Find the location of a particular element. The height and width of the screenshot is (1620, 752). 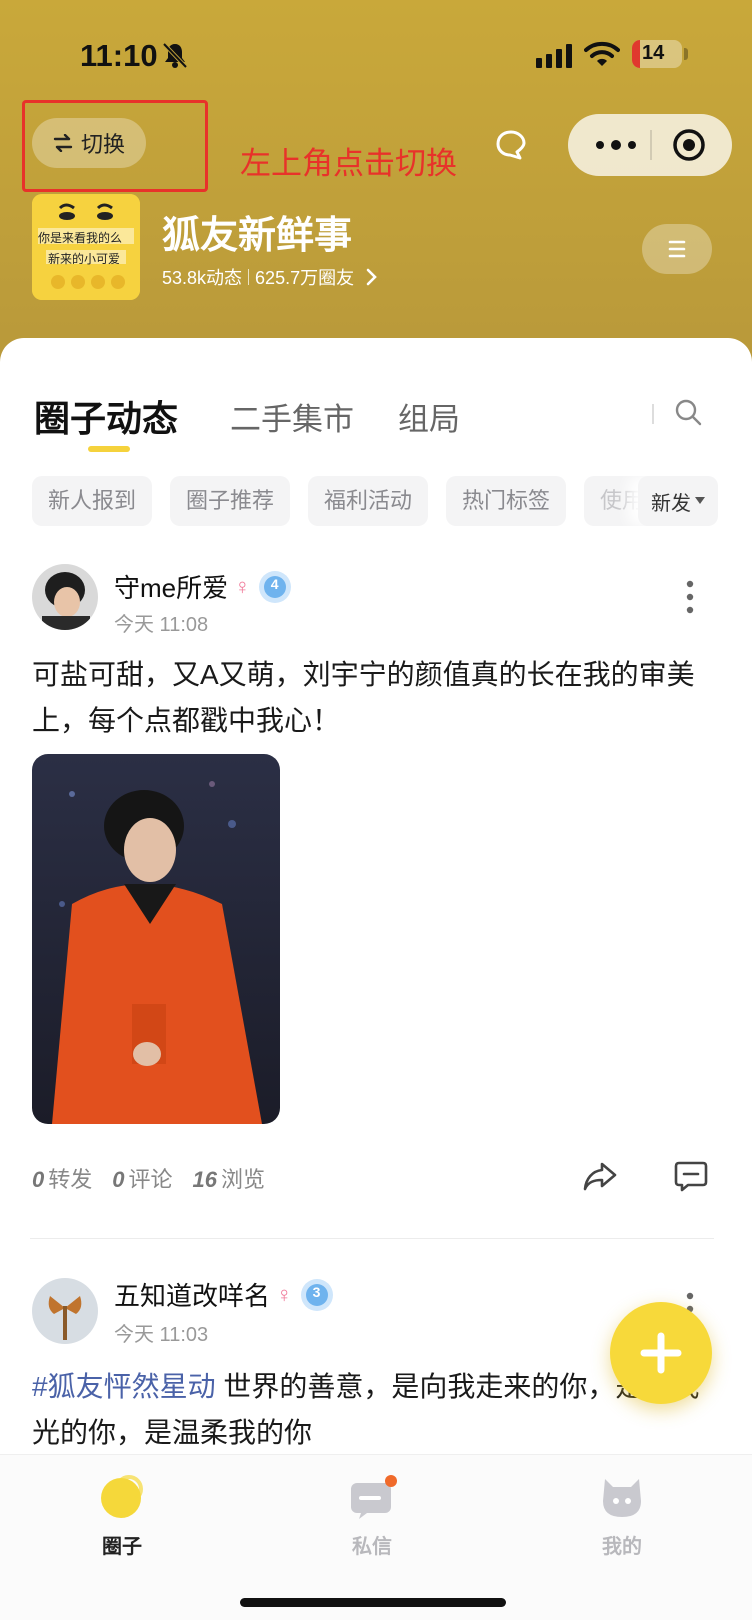

group-avatar-art is located at coordinates (86, 247).